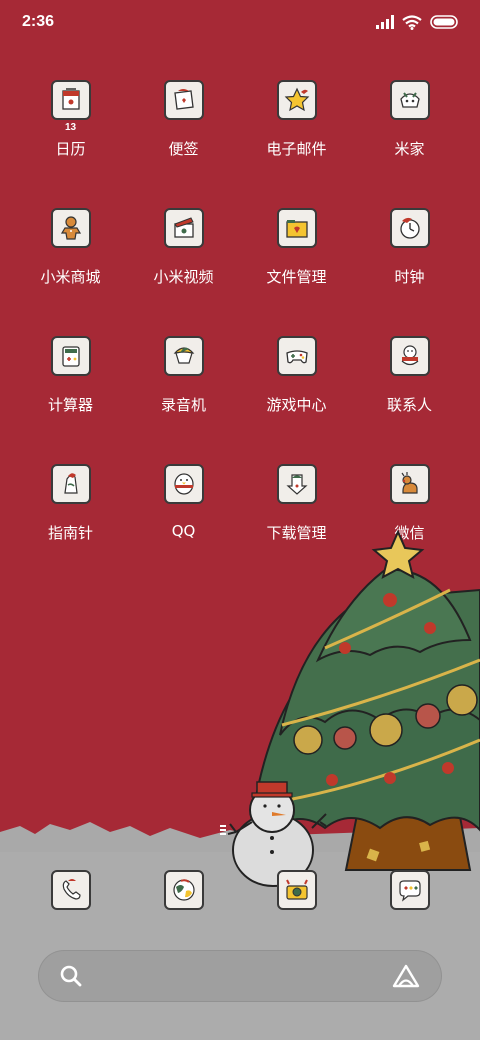 The image size is (480, 1040). Describe the element at coordinates (409, 405) in the screenshot. I see `app-label: 联系人` at that location.